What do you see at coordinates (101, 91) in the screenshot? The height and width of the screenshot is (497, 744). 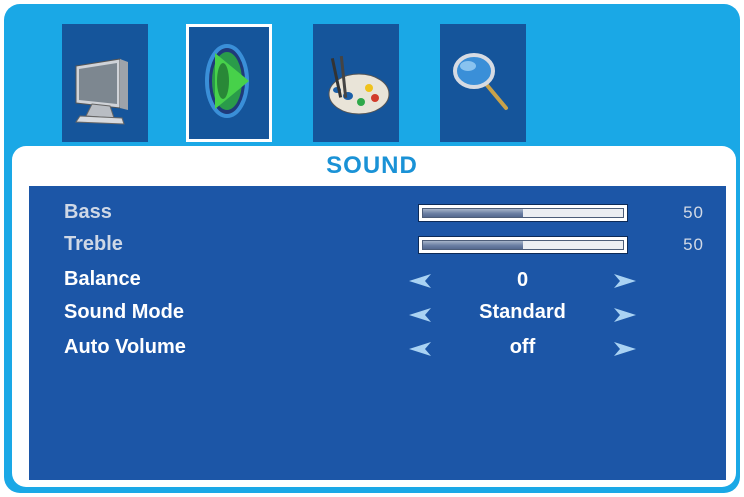 I see `monitor-icon` at bounding box center [101, 91].